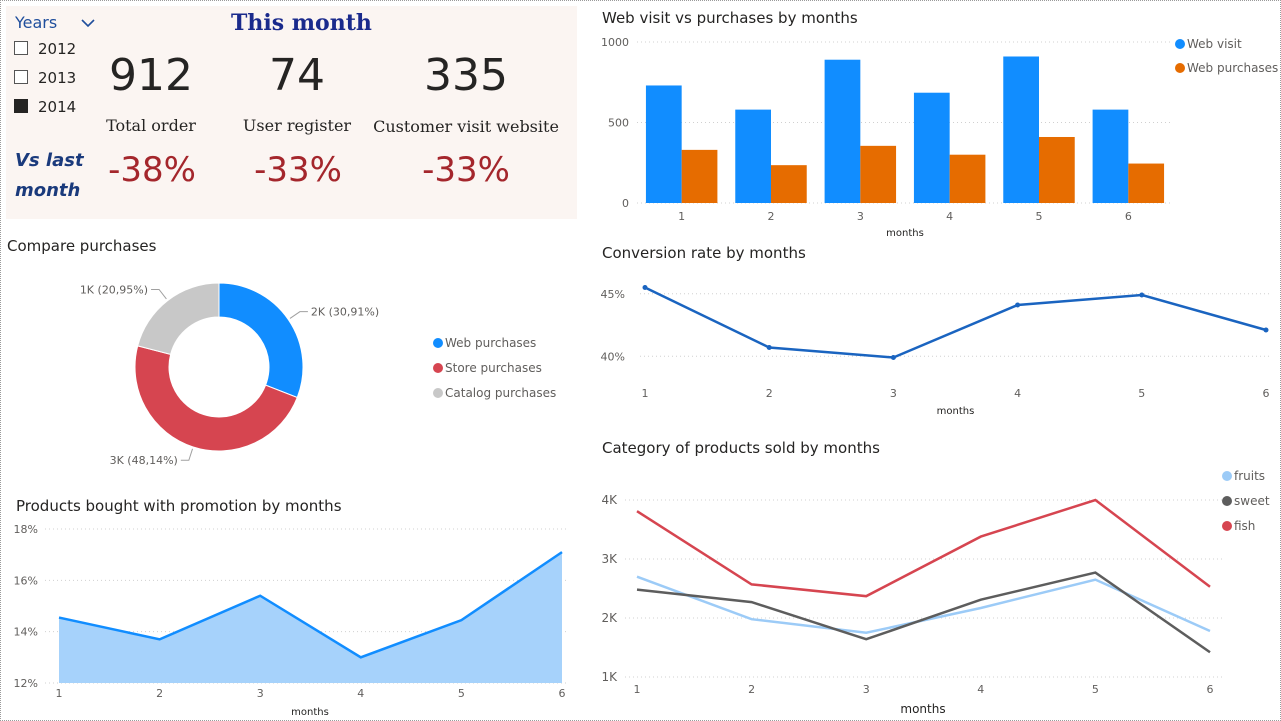  Describe the element at coordinates (609, 618) in the screenshot. I see `y-tick-label: 2K` at that location.